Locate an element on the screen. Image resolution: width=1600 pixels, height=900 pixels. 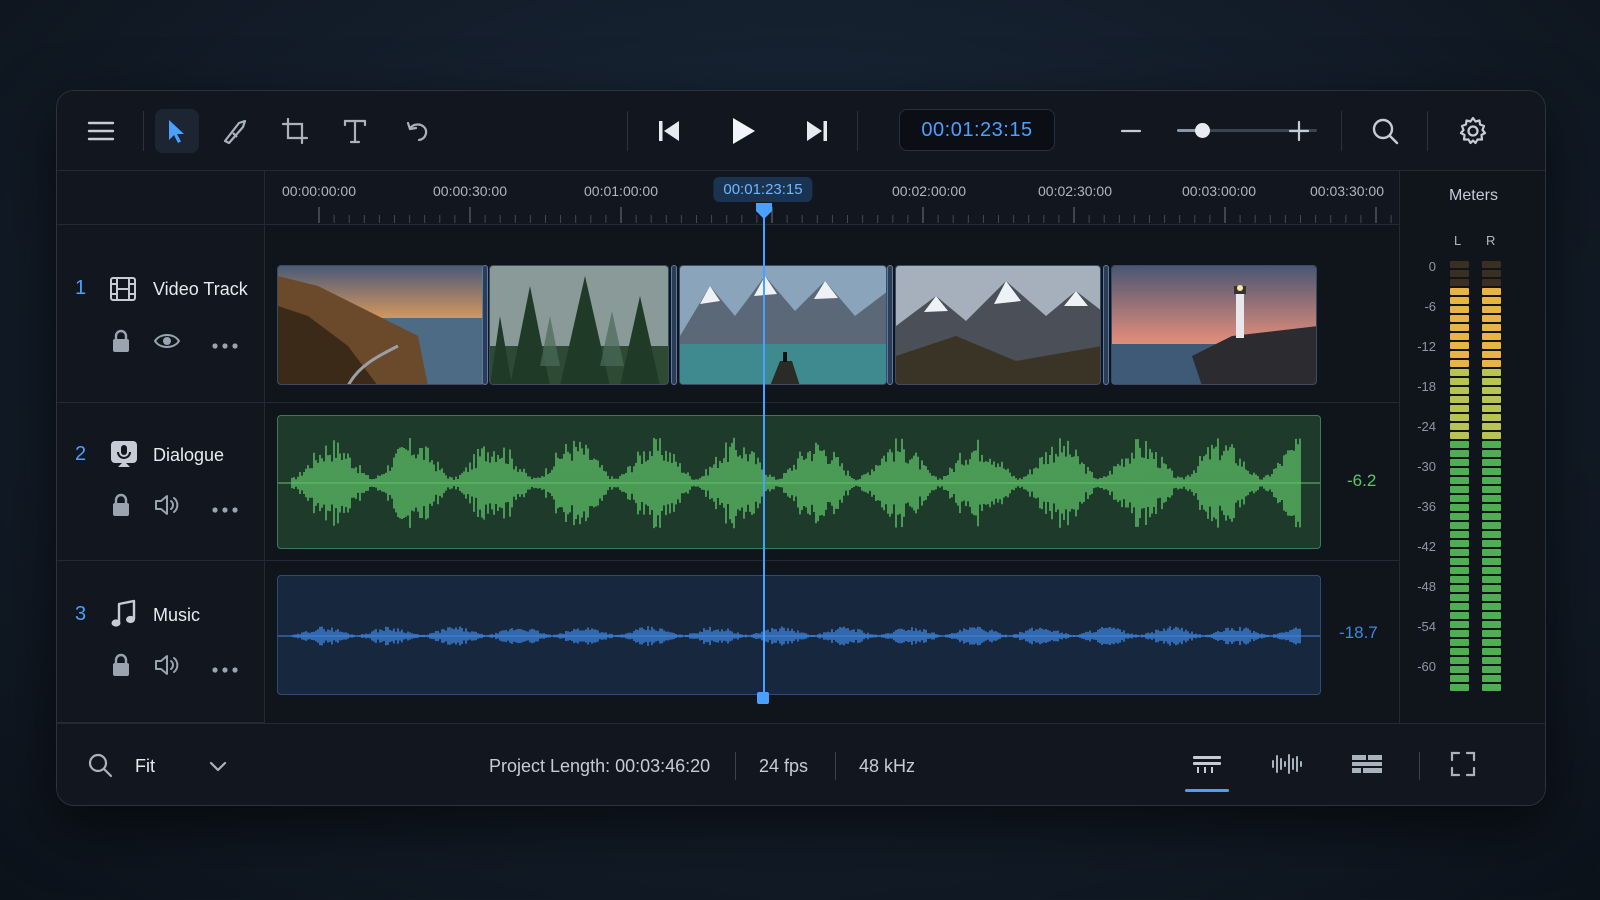
track-header-music: 3 Music is located at coordinates (161, 642).